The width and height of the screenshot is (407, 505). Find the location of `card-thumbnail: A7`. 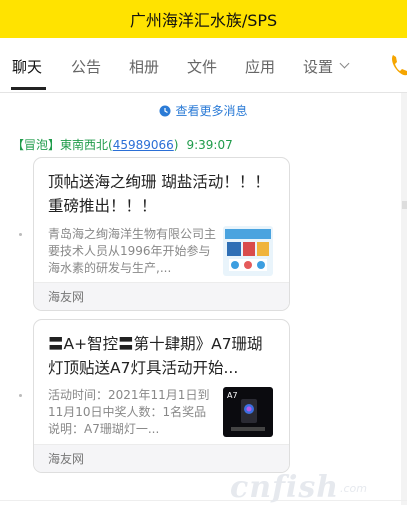

card-thumbnail: A7 is located at coordinates (248, 412).